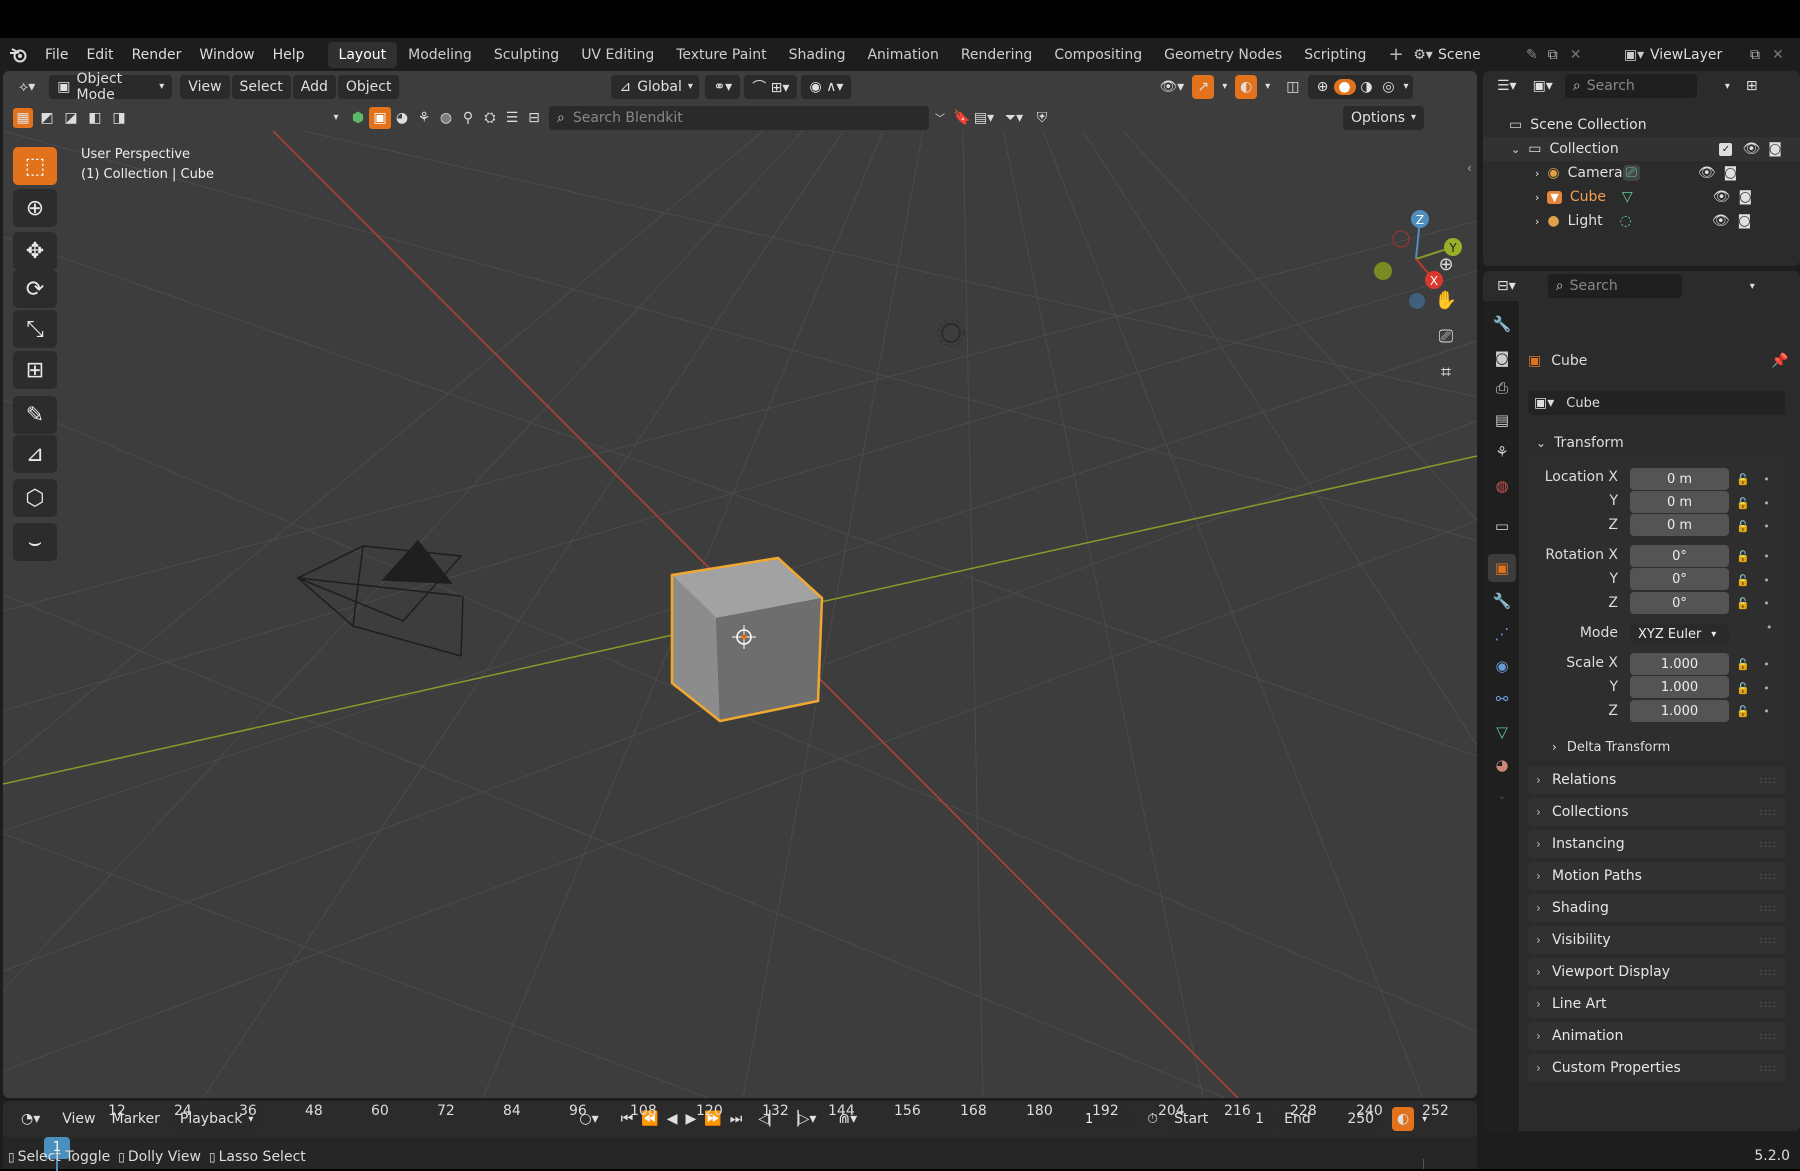 The image size is (1800, 1171). Describe the element at coordinates (1089, 1119) in the screenshot. I see `current-frame-field: 1` at that location.